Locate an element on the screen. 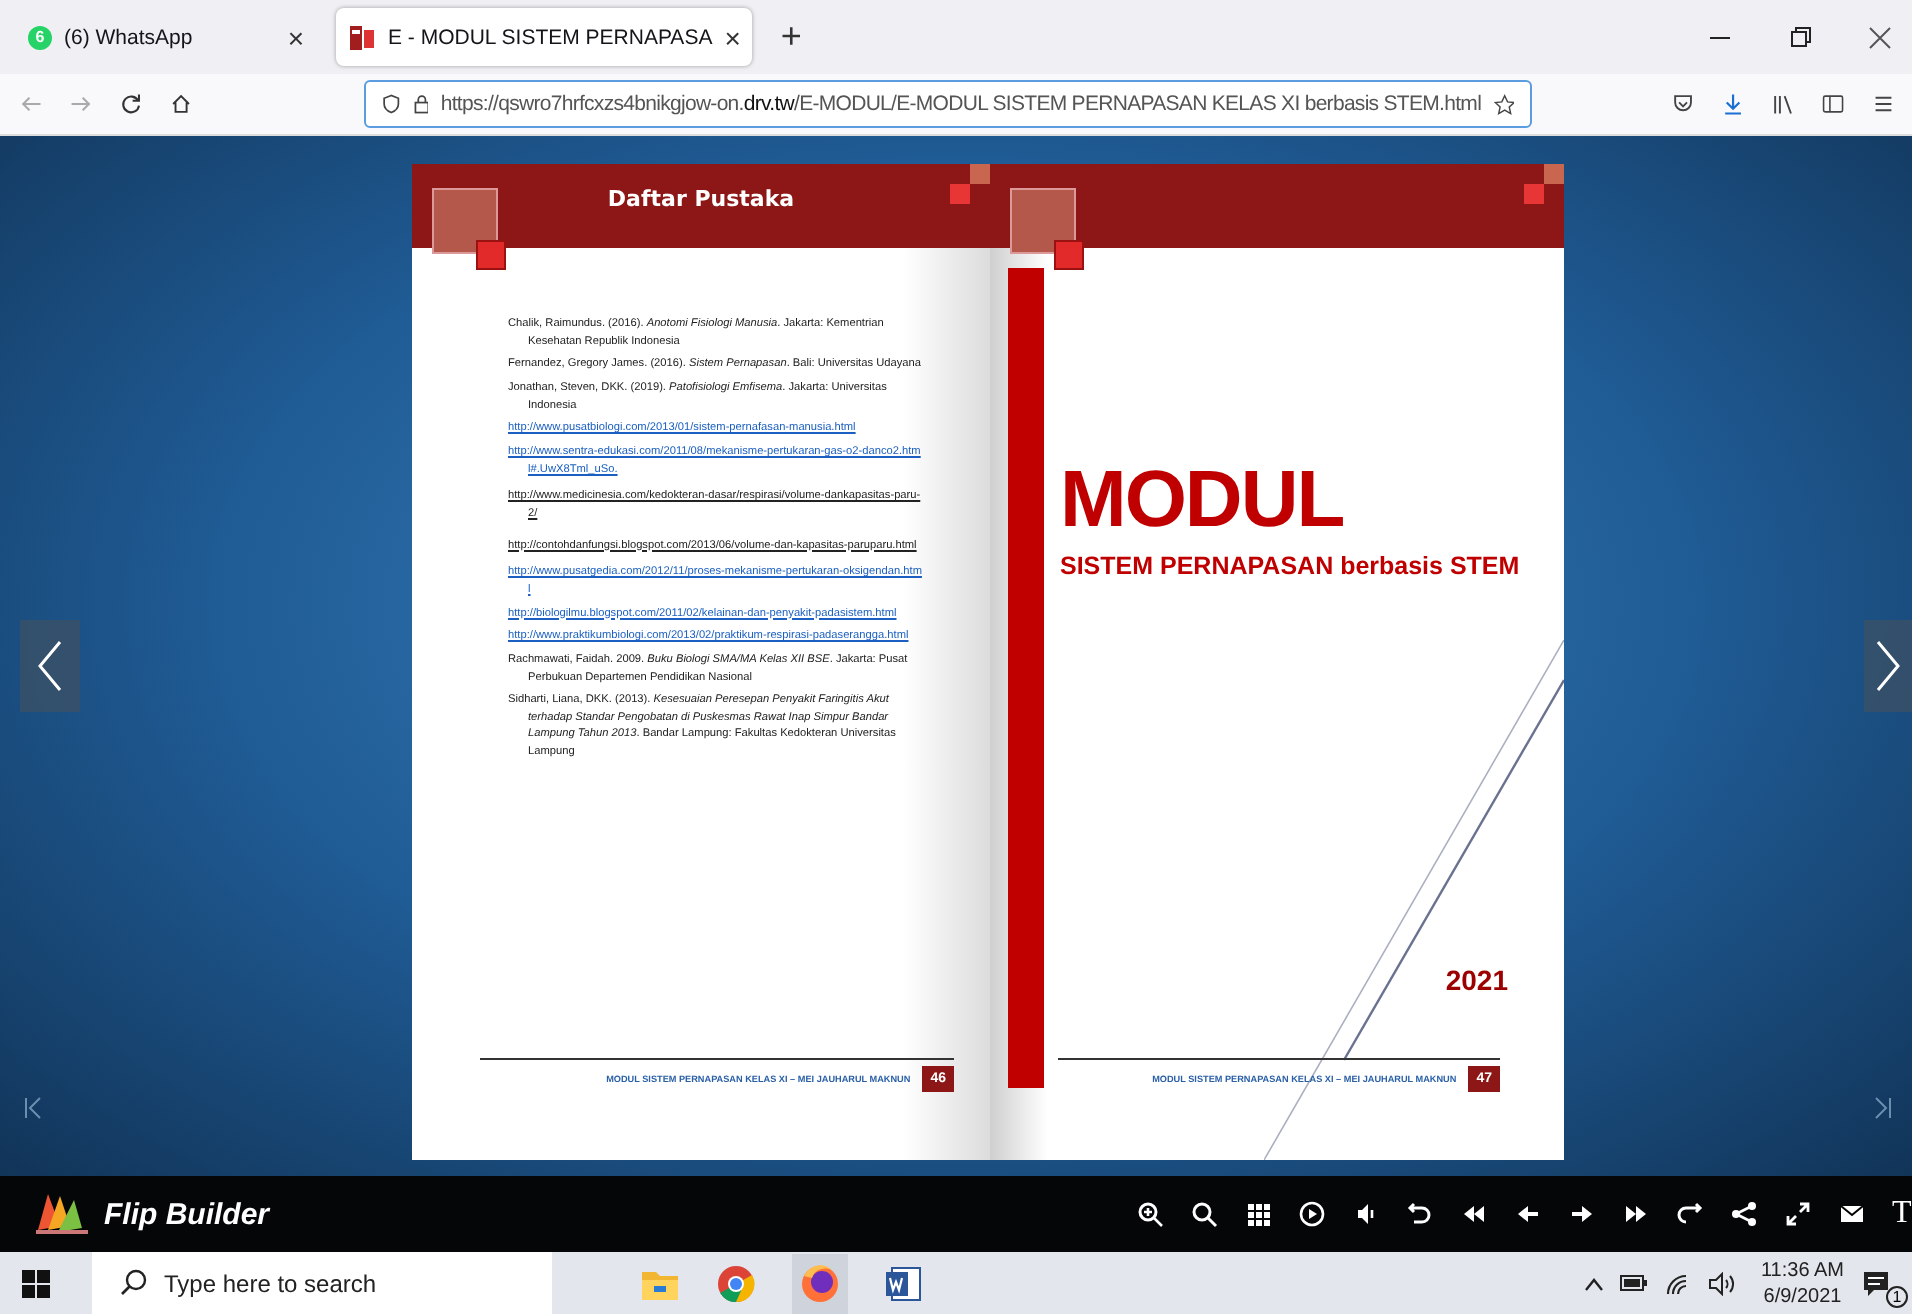  next-page-button is located at coordinates (1888, 666).